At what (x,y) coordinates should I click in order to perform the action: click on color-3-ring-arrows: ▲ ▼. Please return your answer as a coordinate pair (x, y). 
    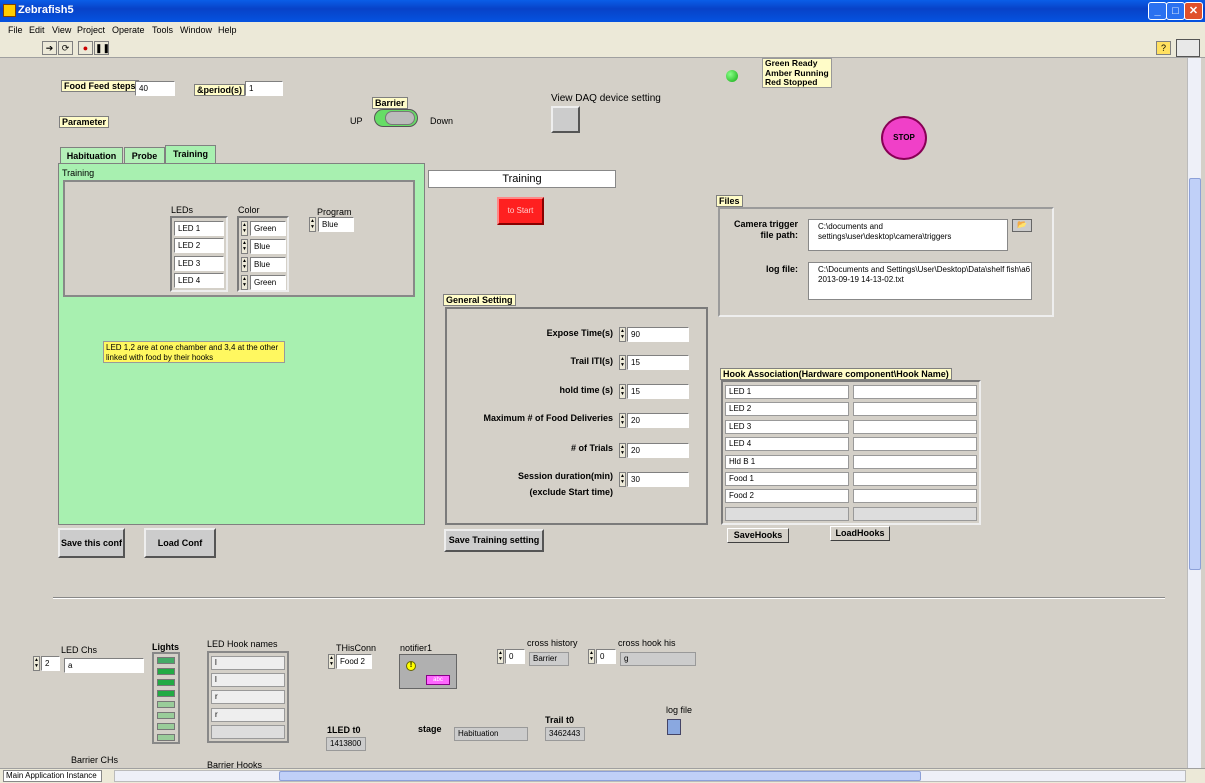
    Looking at the image, I should click on (244, 264).